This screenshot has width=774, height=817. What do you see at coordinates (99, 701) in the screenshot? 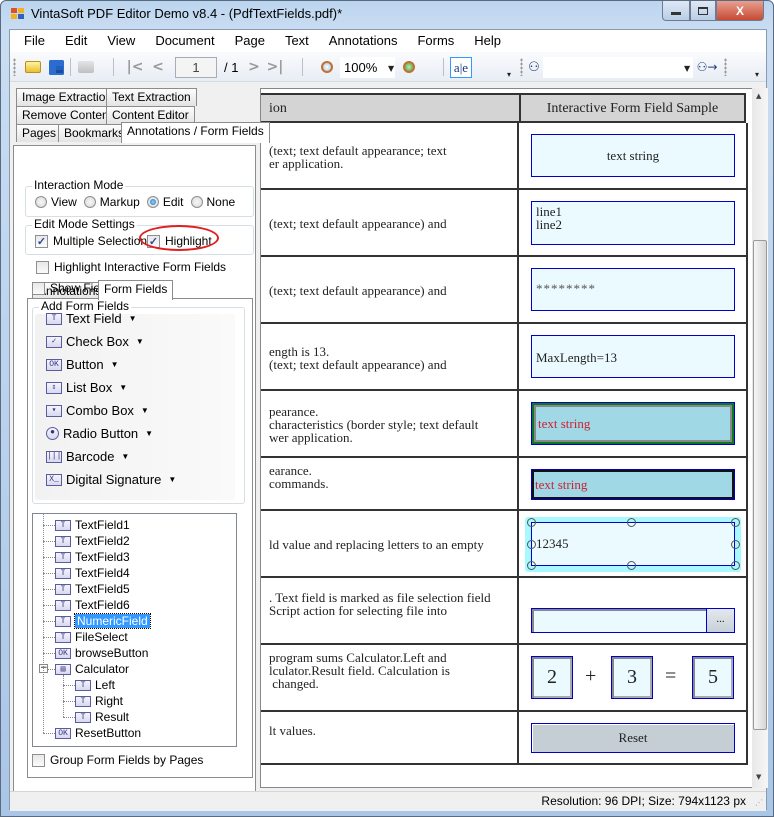
I see `tree-node: T Right` at bounding box center [99, 701].